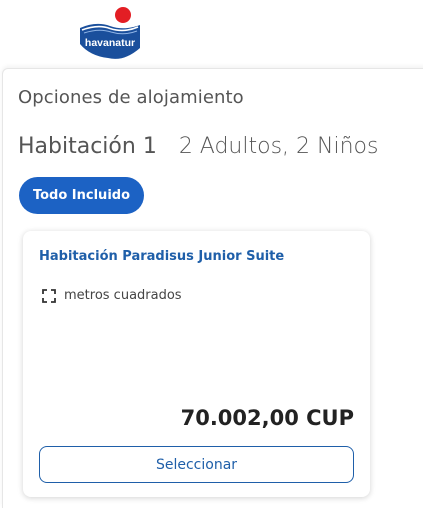  I want to click on section-title: Opciones de alojamiento, so click(131, 97).